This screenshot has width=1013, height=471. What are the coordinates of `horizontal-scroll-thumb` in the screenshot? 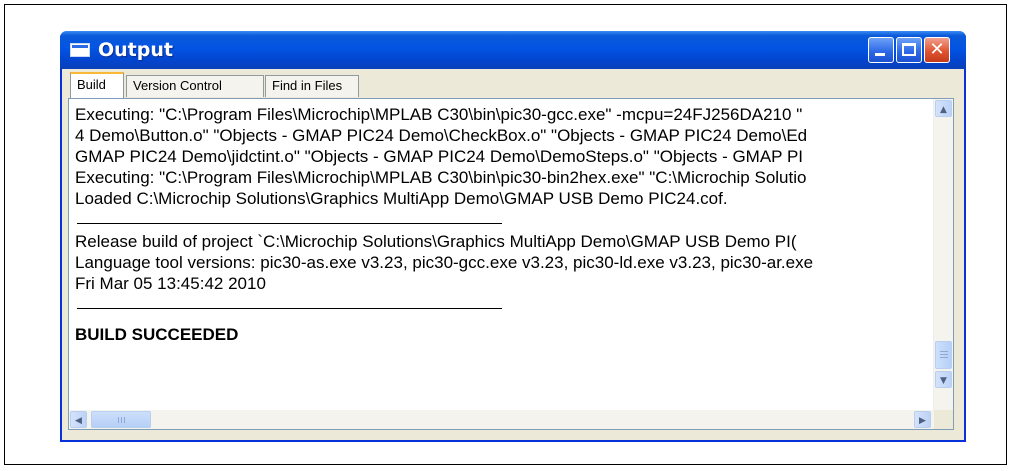 It's located at (121, 419).